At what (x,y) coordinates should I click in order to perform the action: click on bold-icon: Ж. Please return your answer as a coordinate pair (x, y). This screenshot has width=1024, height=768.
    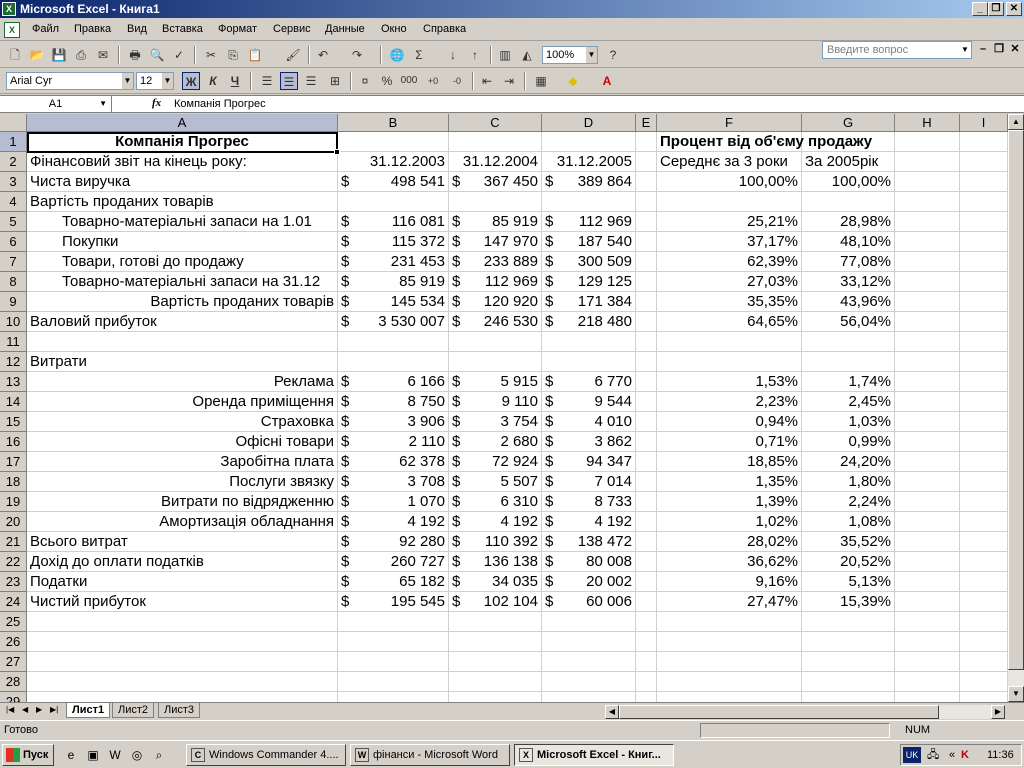
    Looking at the image, I should click on (191, 81).